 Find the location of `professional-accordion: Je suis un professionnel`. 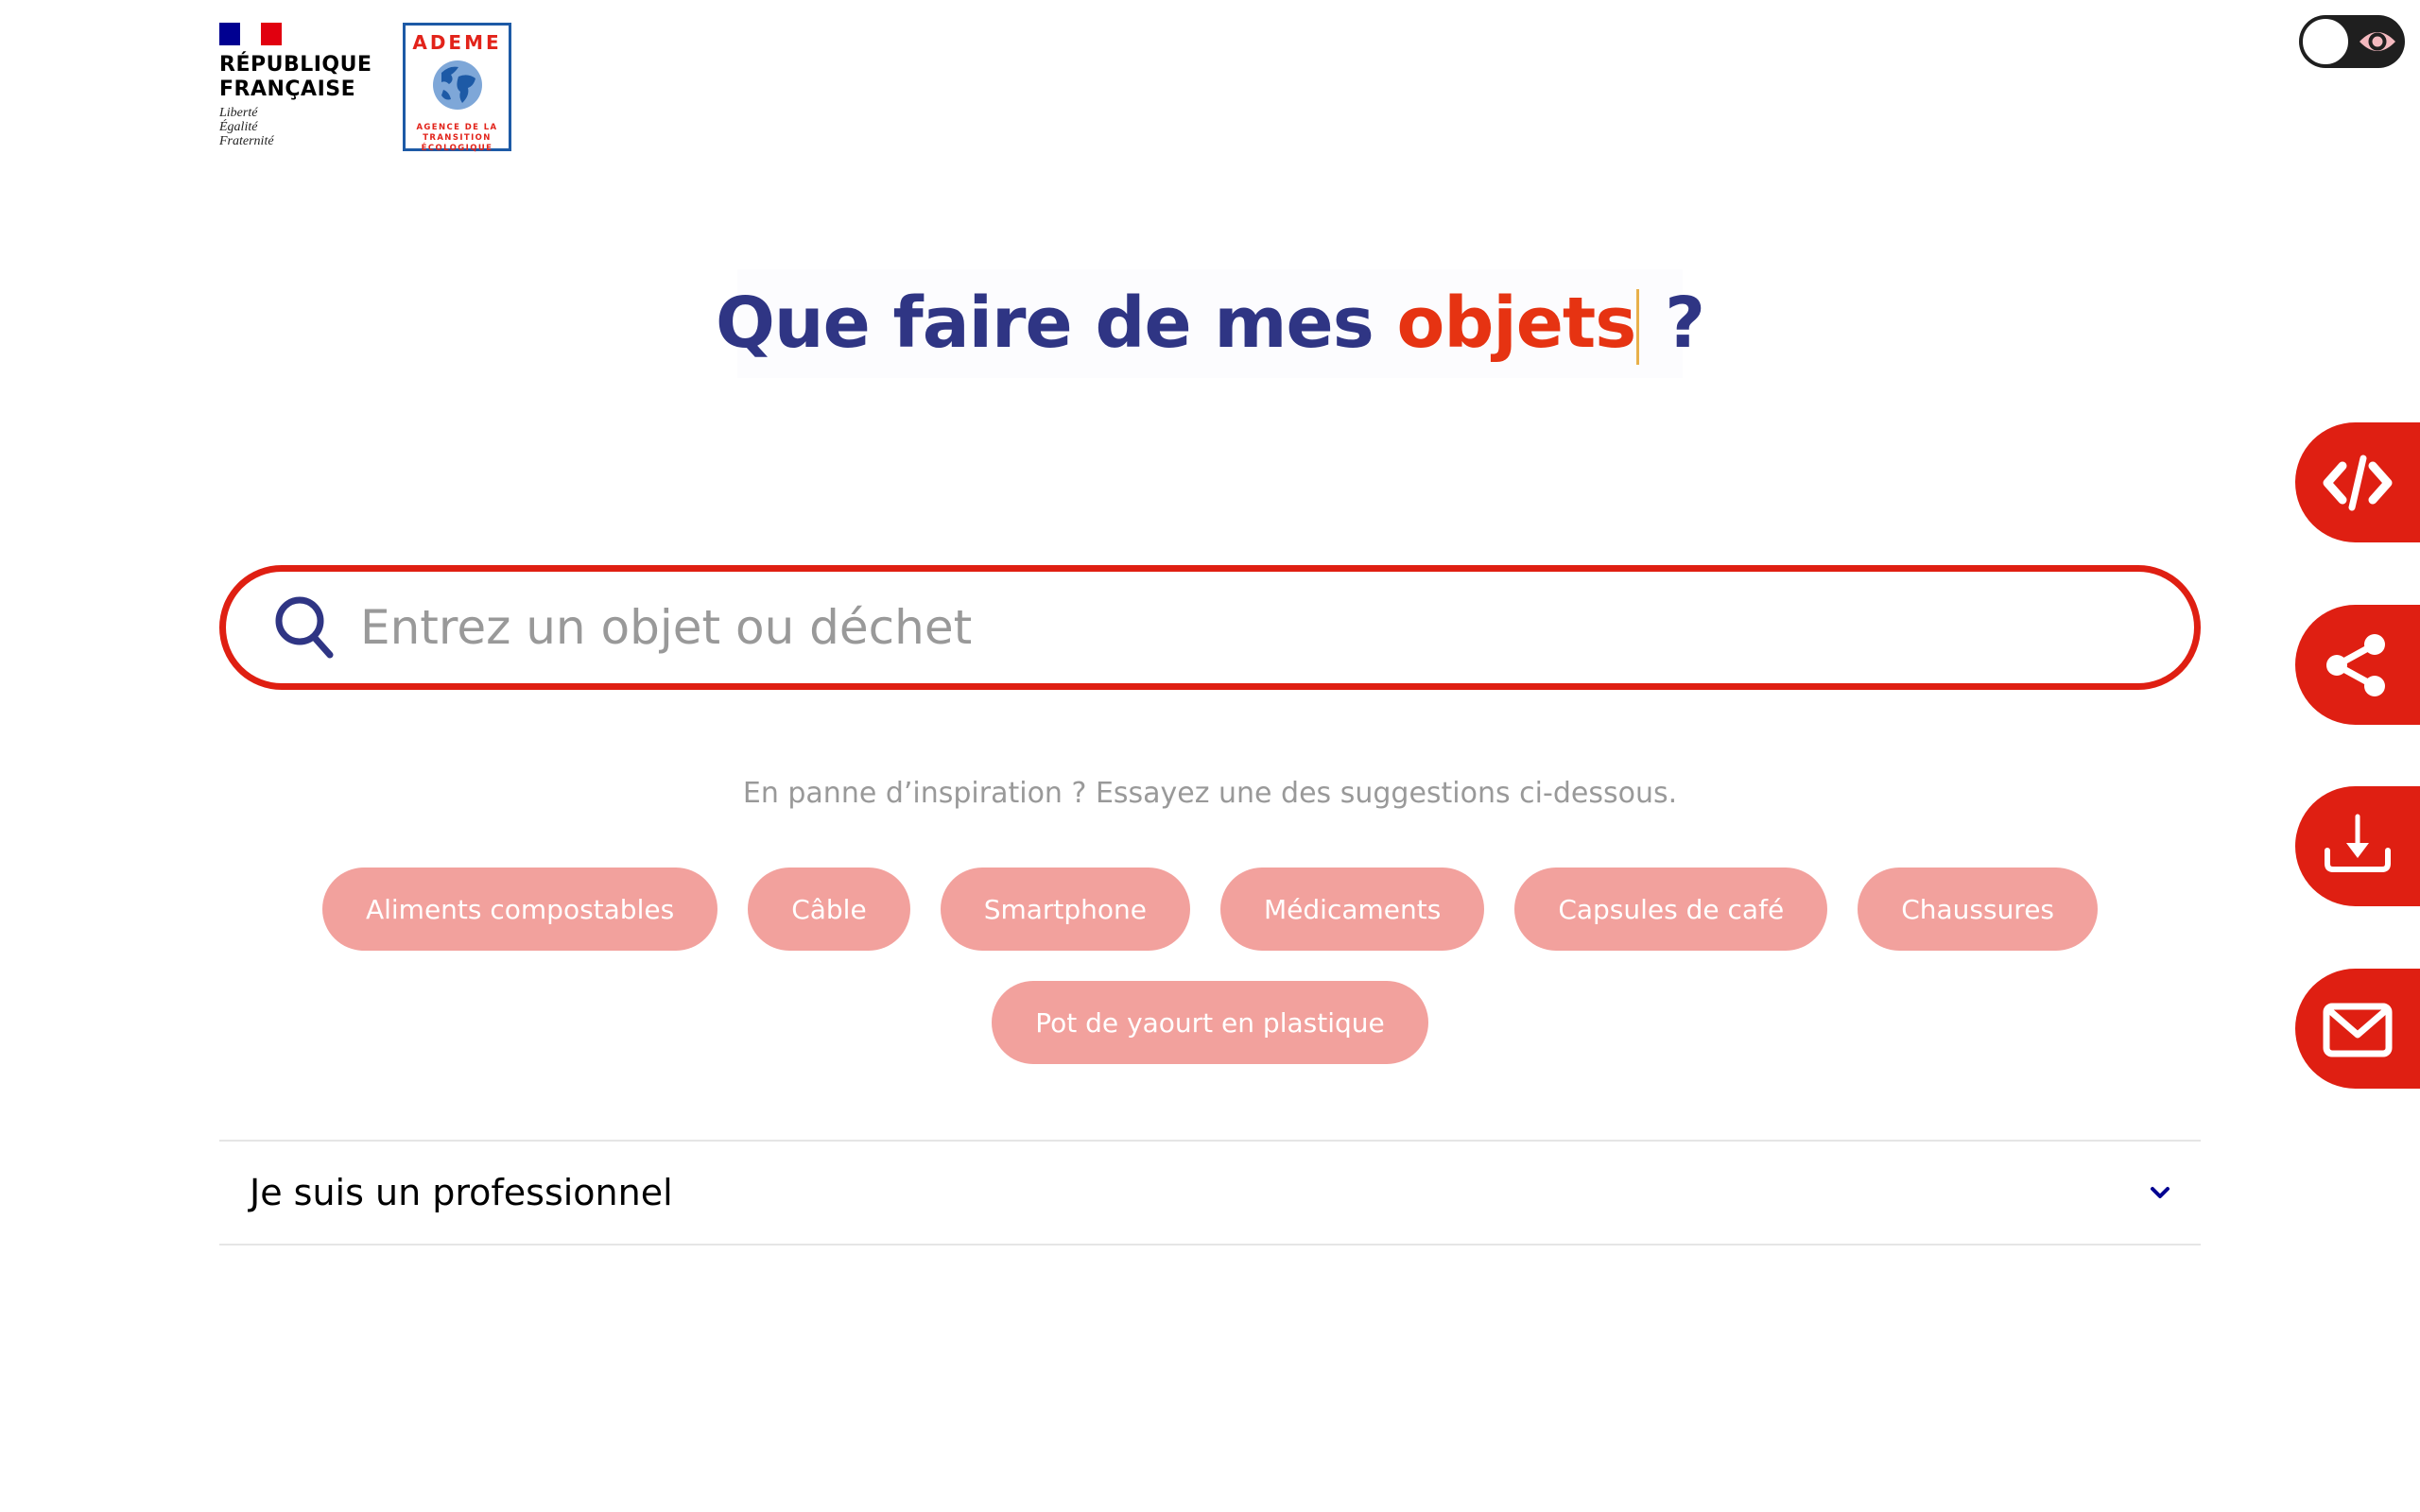

professional-accordion: Je suis un professionnel is located at coordinates (1210, 1193).